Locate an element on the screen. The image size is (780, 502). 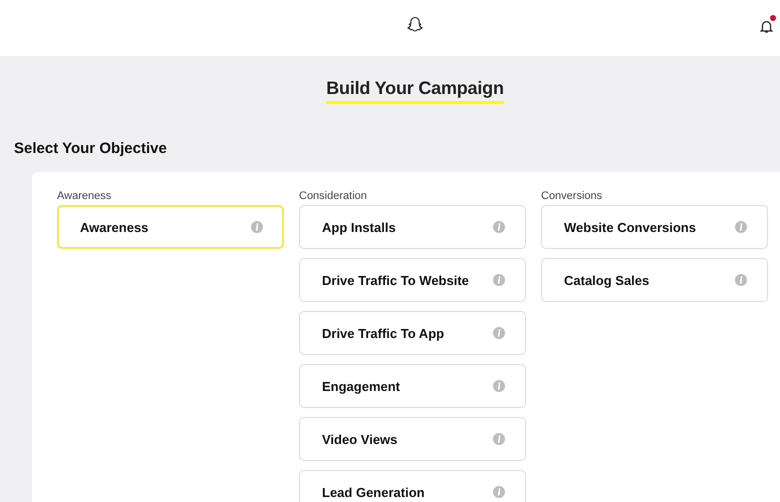
objective-option: Lead Generation is located at coordinates (412, 486).